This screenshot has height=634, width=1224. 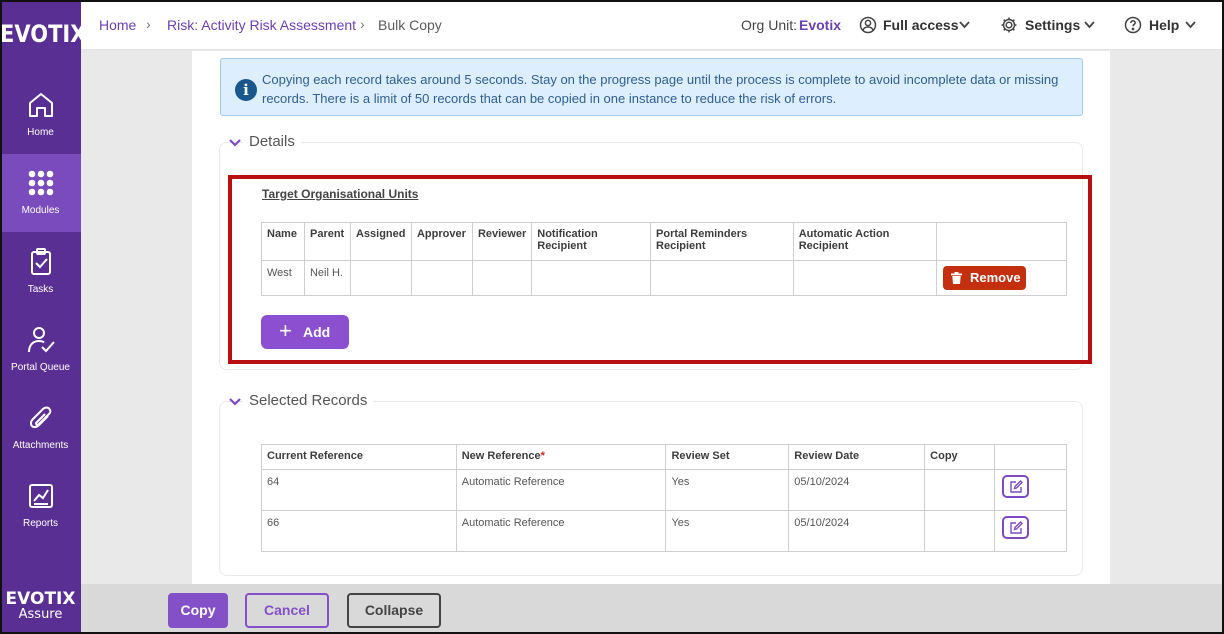 I want to click on breadcrumb-home: Home, so click(x=117, y=25).